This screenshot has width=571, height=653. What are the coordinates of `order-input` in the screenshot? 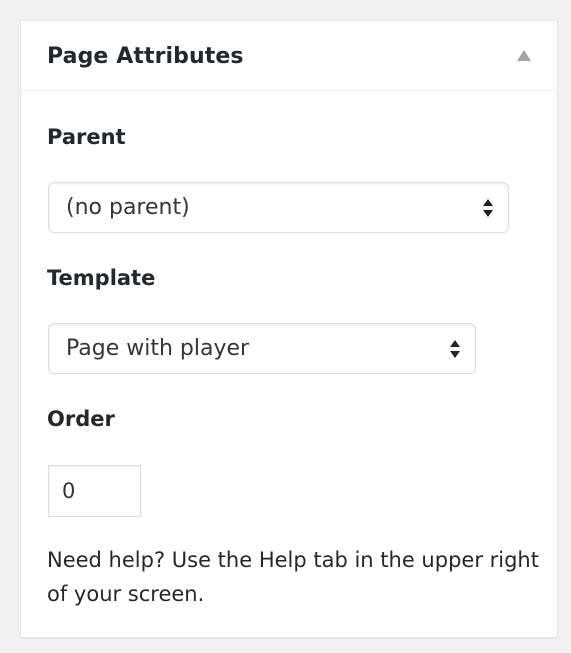 It's located at (94, 491).